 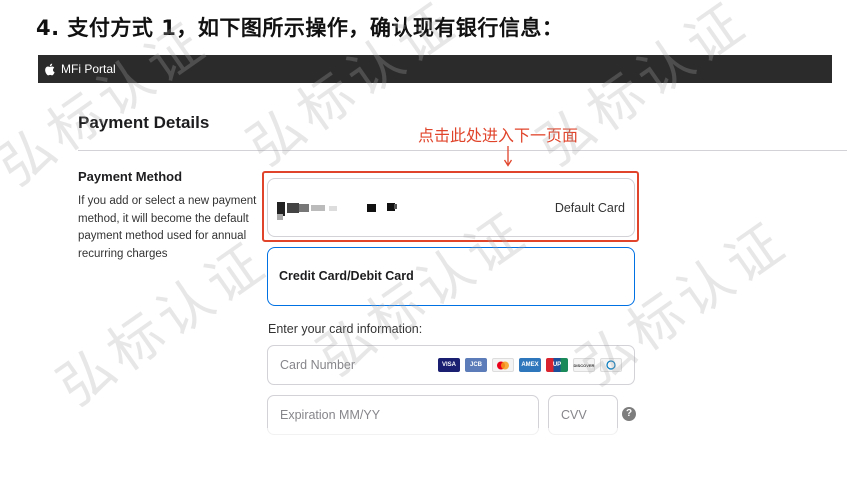 I want to click on page-title: Payment Details, so click(x=144, y=122).